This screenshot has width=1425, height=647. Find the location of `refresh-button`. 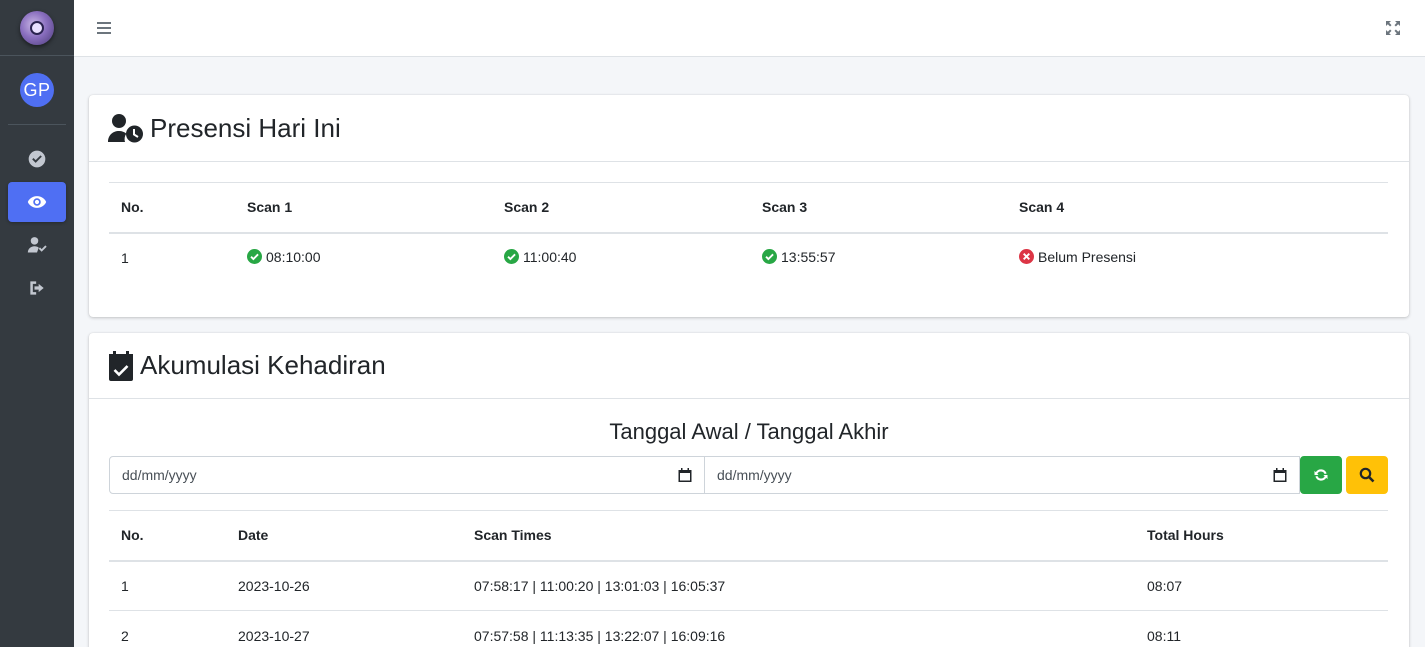

refresh-button is located at coordinates (1321, 475).